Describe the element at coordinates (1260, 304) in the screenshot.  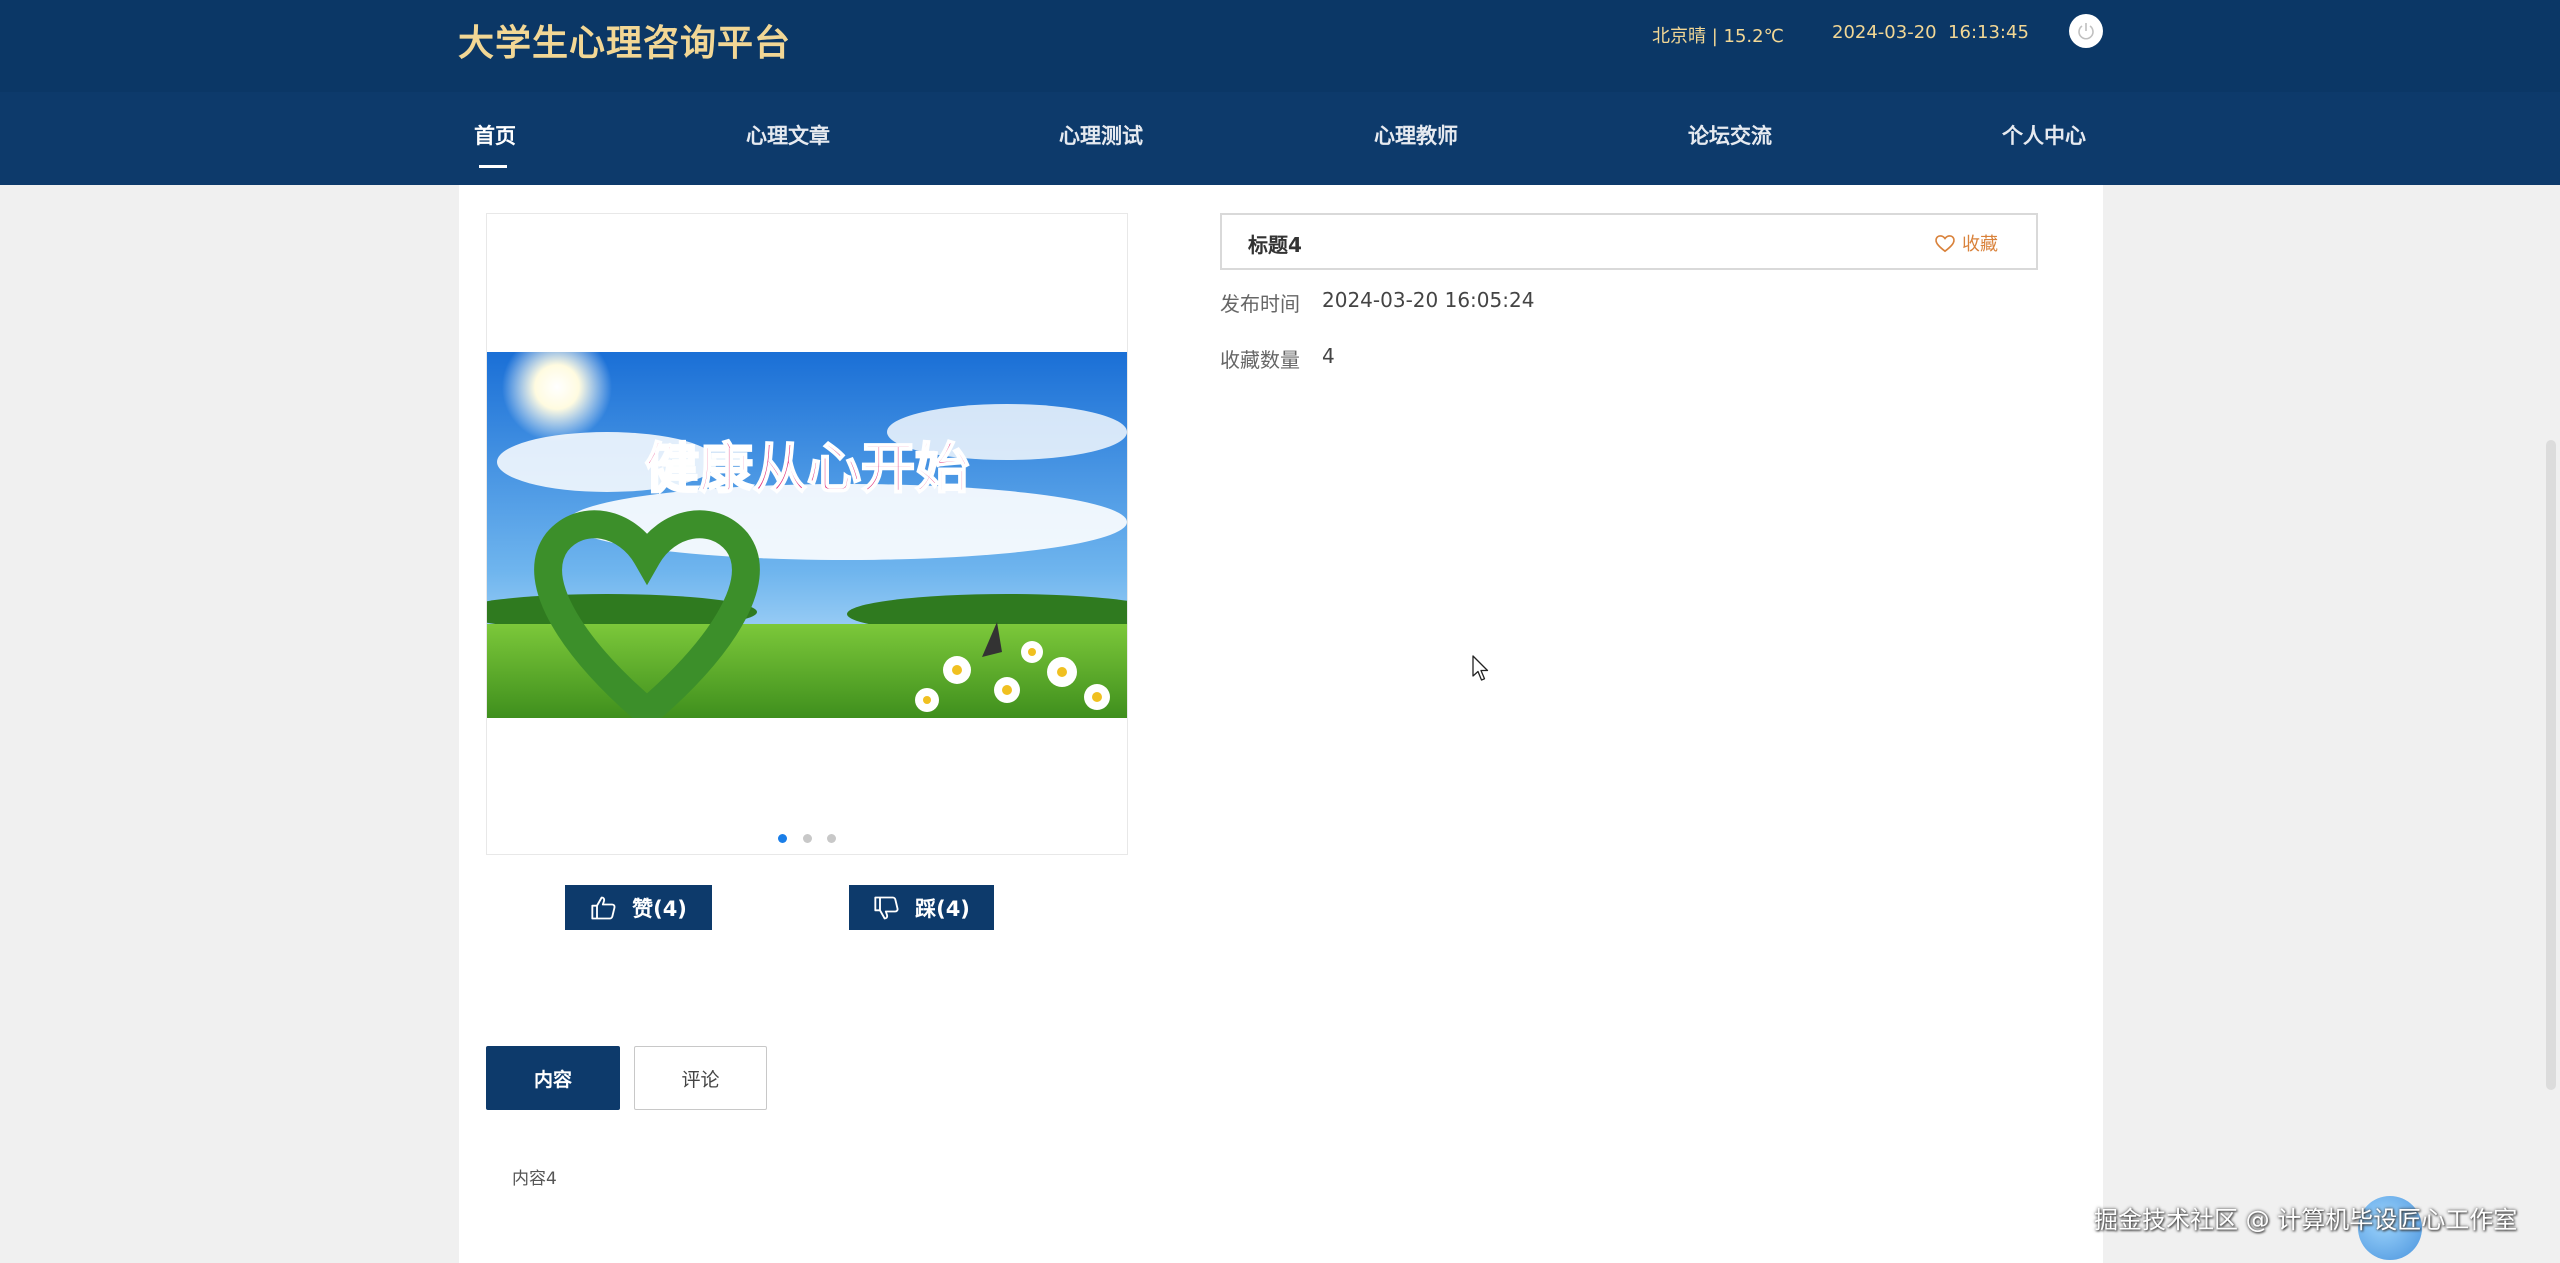
I see `publish-time-label: 发布时间` at that location.